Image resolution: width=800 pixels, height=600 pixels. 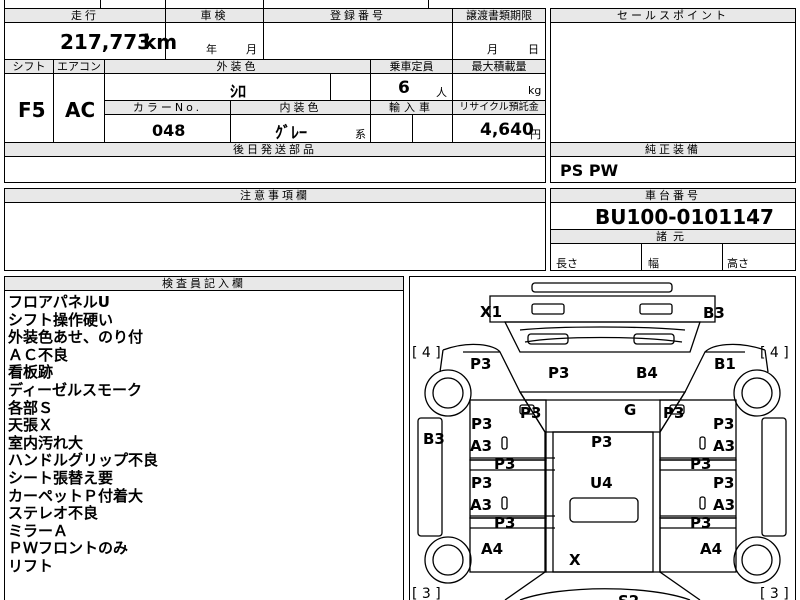 What do you see at coordinates (481, 424) in the screenshot?
I see `mark-left-front-door: P3` at bounding box center [481, 424].